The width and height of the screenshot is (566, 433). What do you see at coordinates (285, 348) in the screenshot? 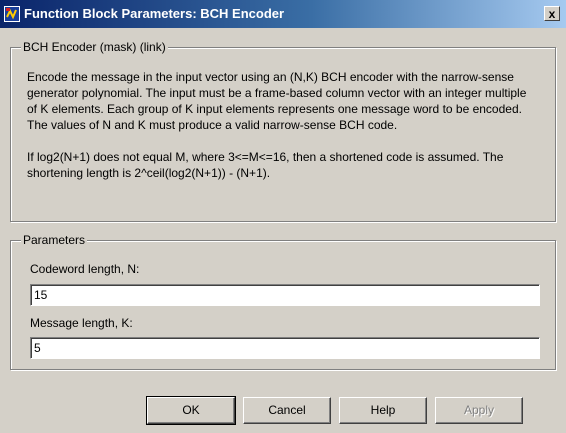
I see `message-length-input` at bounding box center [285, 348].